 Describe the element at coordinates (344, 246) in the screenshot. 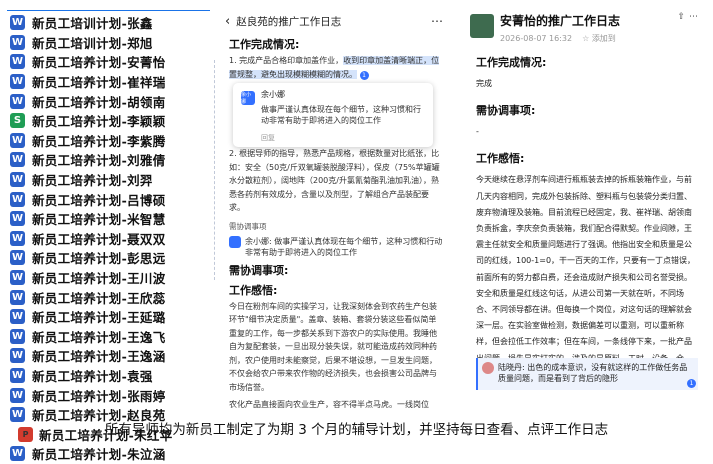

I see `inline-comment-text: 余小娜: 做事严谨认真体现在每个细节，这种习惯和行动非常有助于即将进入的岗位工作` at that location.